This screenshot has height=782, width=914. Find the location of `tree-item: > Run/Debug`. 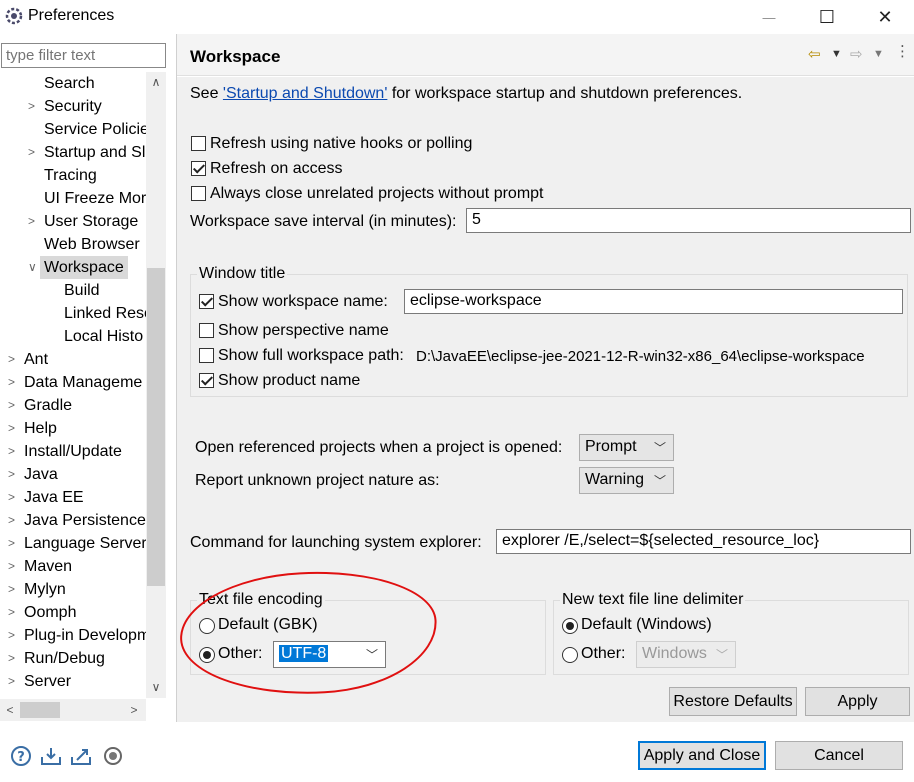

tree-item: > Run/Debug is located at coordinates (73, 658).